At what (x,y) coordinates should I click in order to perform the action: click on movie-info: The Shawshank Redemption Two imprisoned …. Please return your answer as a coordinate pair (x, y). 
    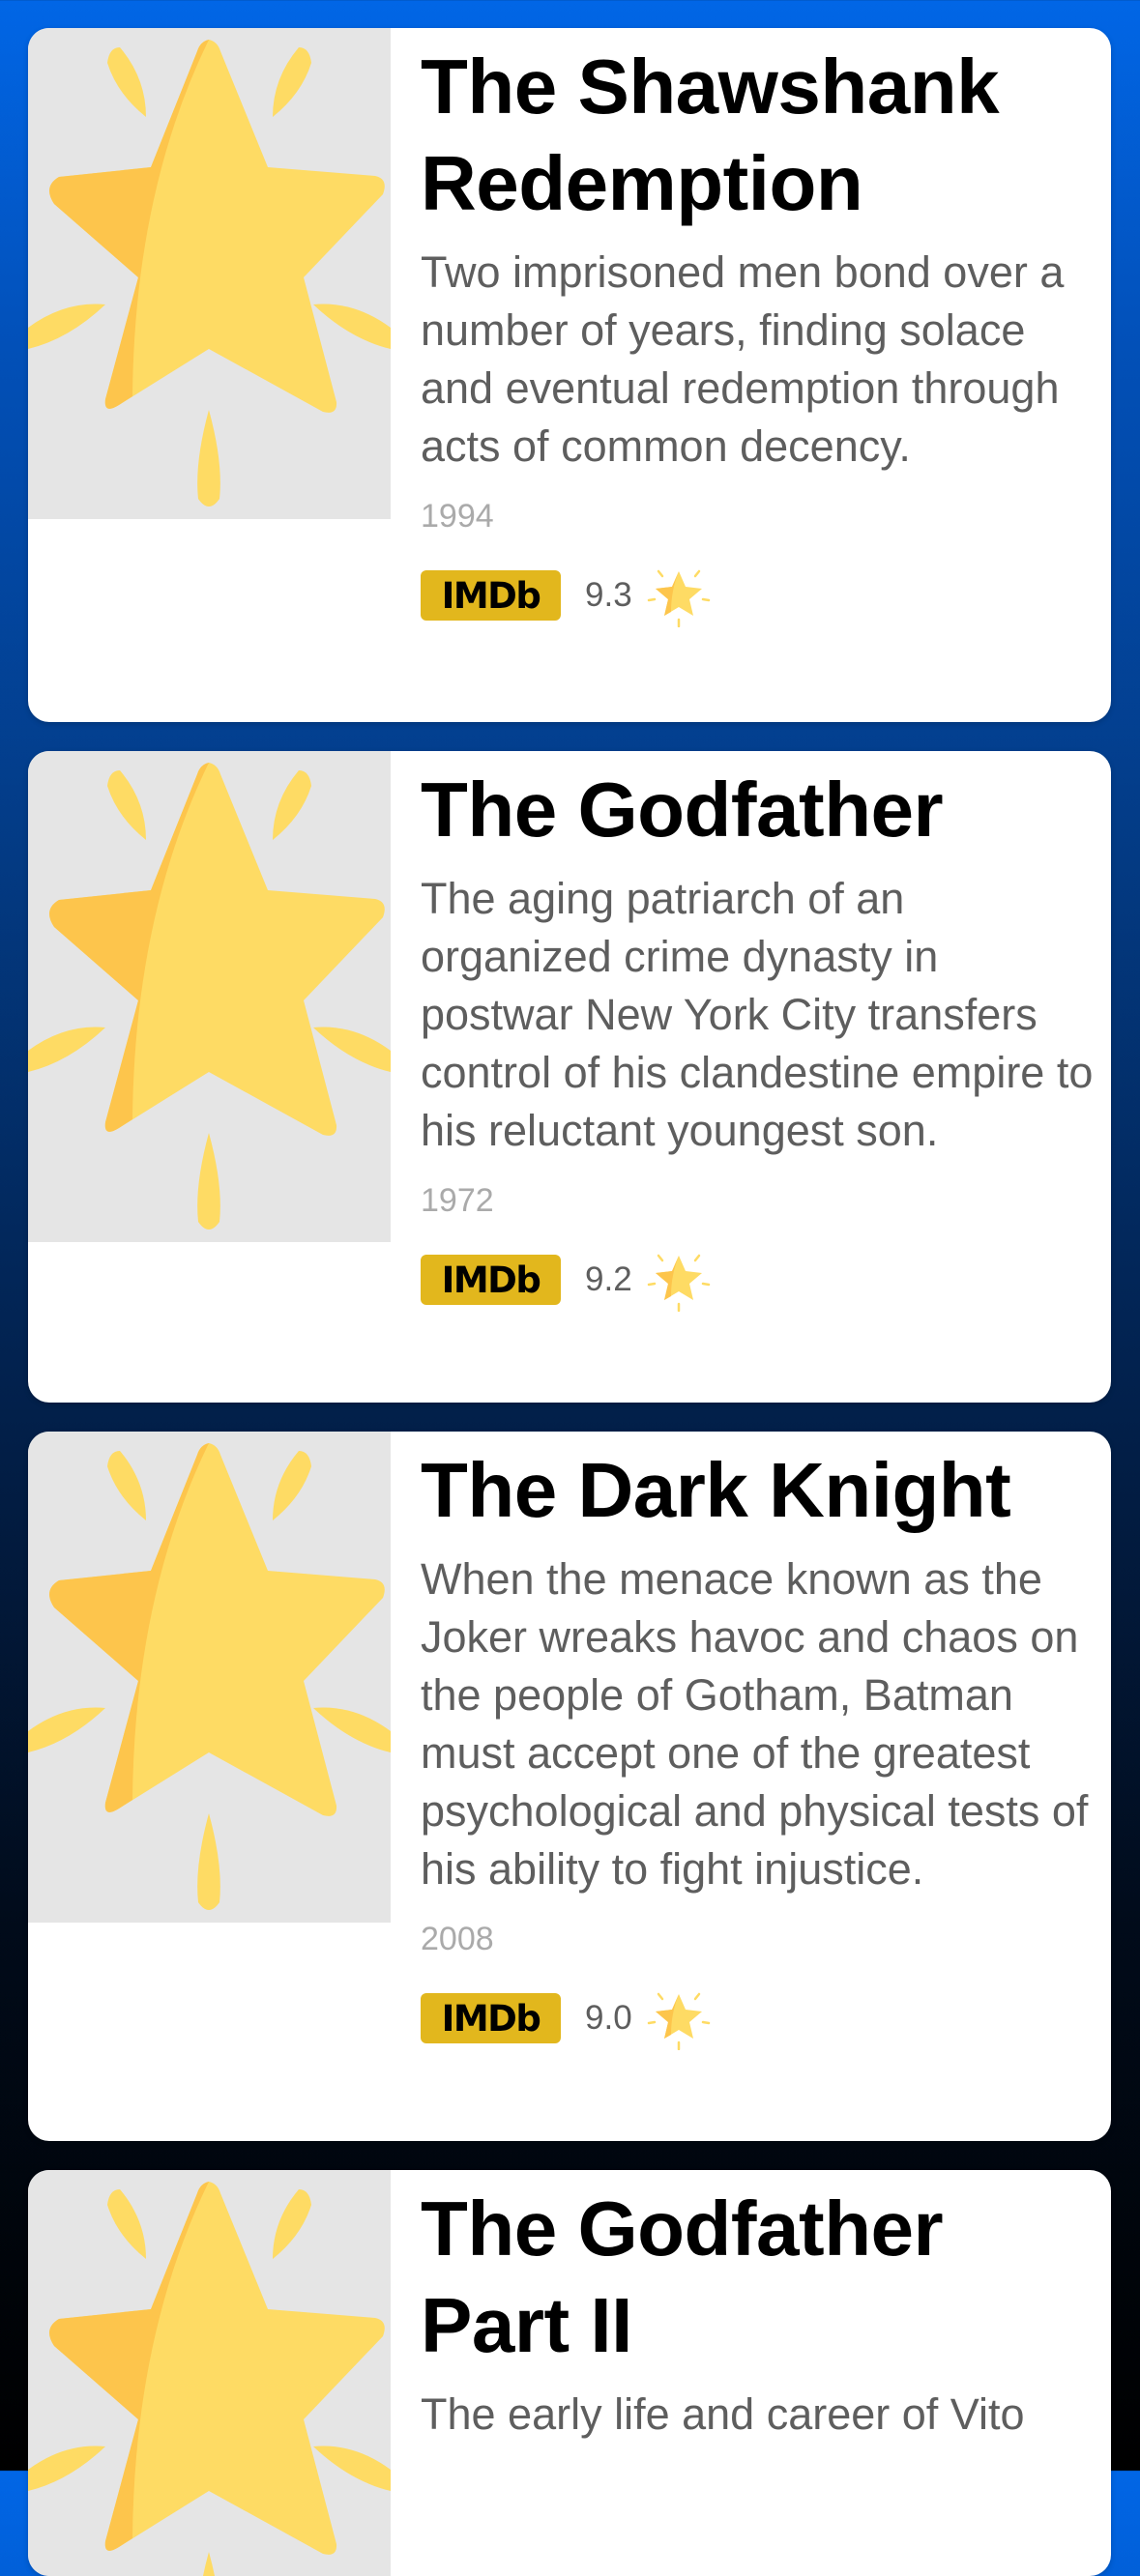
    Looking at the image, I should click on (759, 329).